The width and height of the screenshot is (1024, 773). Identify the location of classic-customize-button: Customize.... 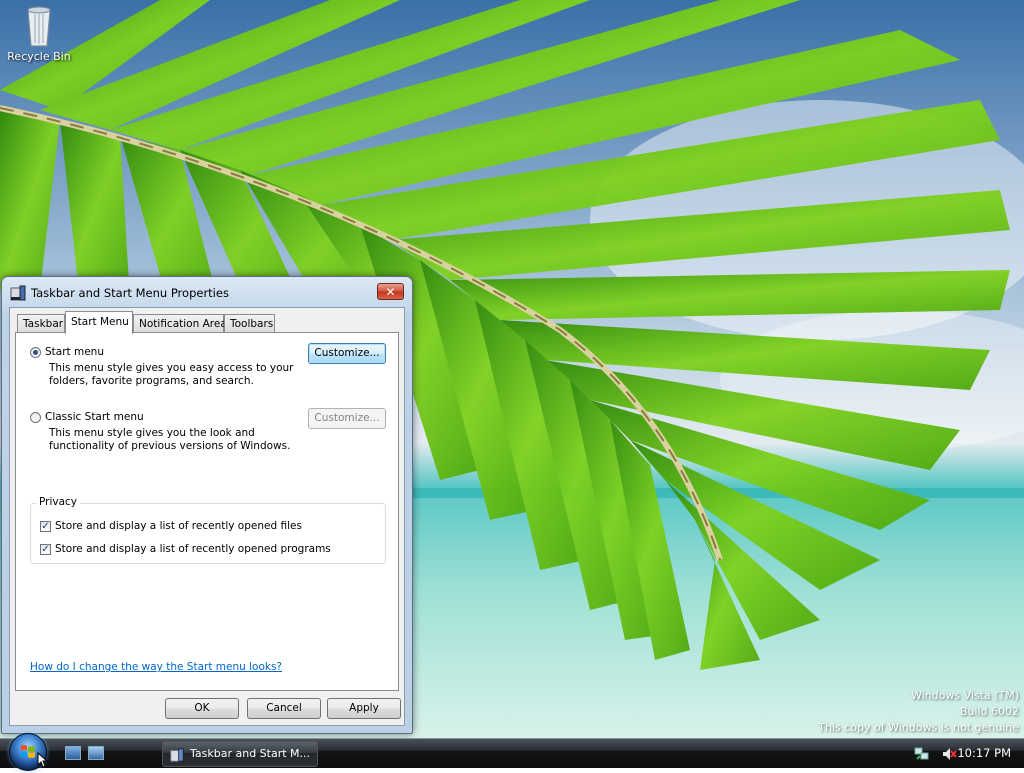
(347, 418).